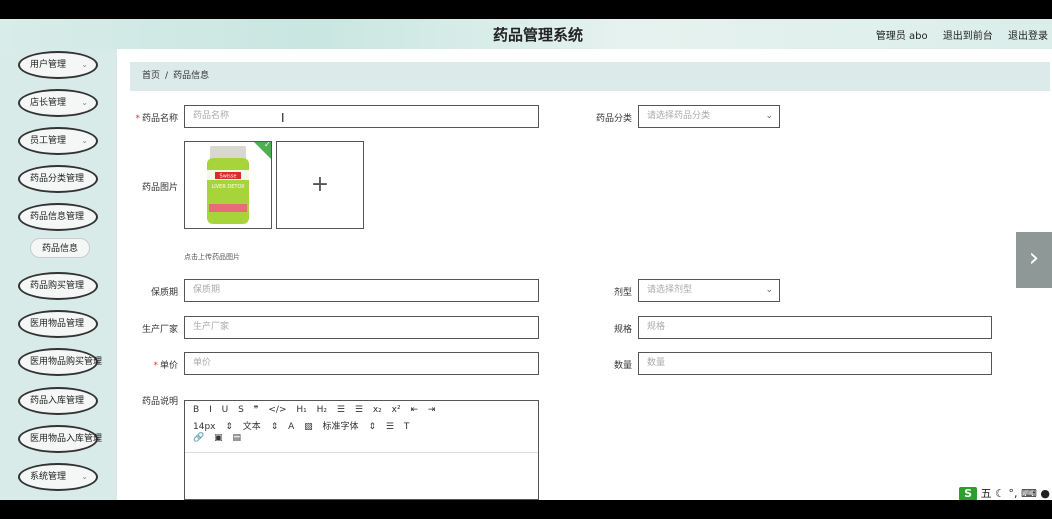 This screenshot has height=519, width=1052. Describe the element at coordinates (256, 410) in the screenshot. I see `blockquote-button: ❞` at that location.